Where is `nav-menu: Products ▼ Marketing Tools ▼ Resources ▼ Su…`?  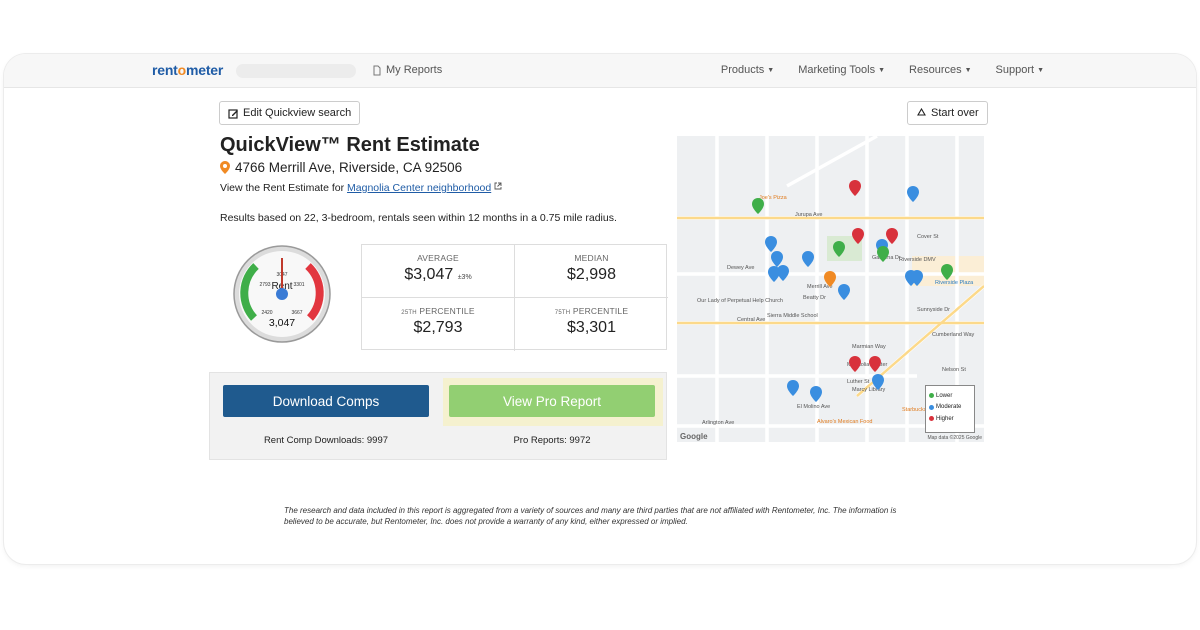
nav-menu: Products ▼ Marketing Tools ▼ Resources ▼ Su… is located at coordinates (882, 70).